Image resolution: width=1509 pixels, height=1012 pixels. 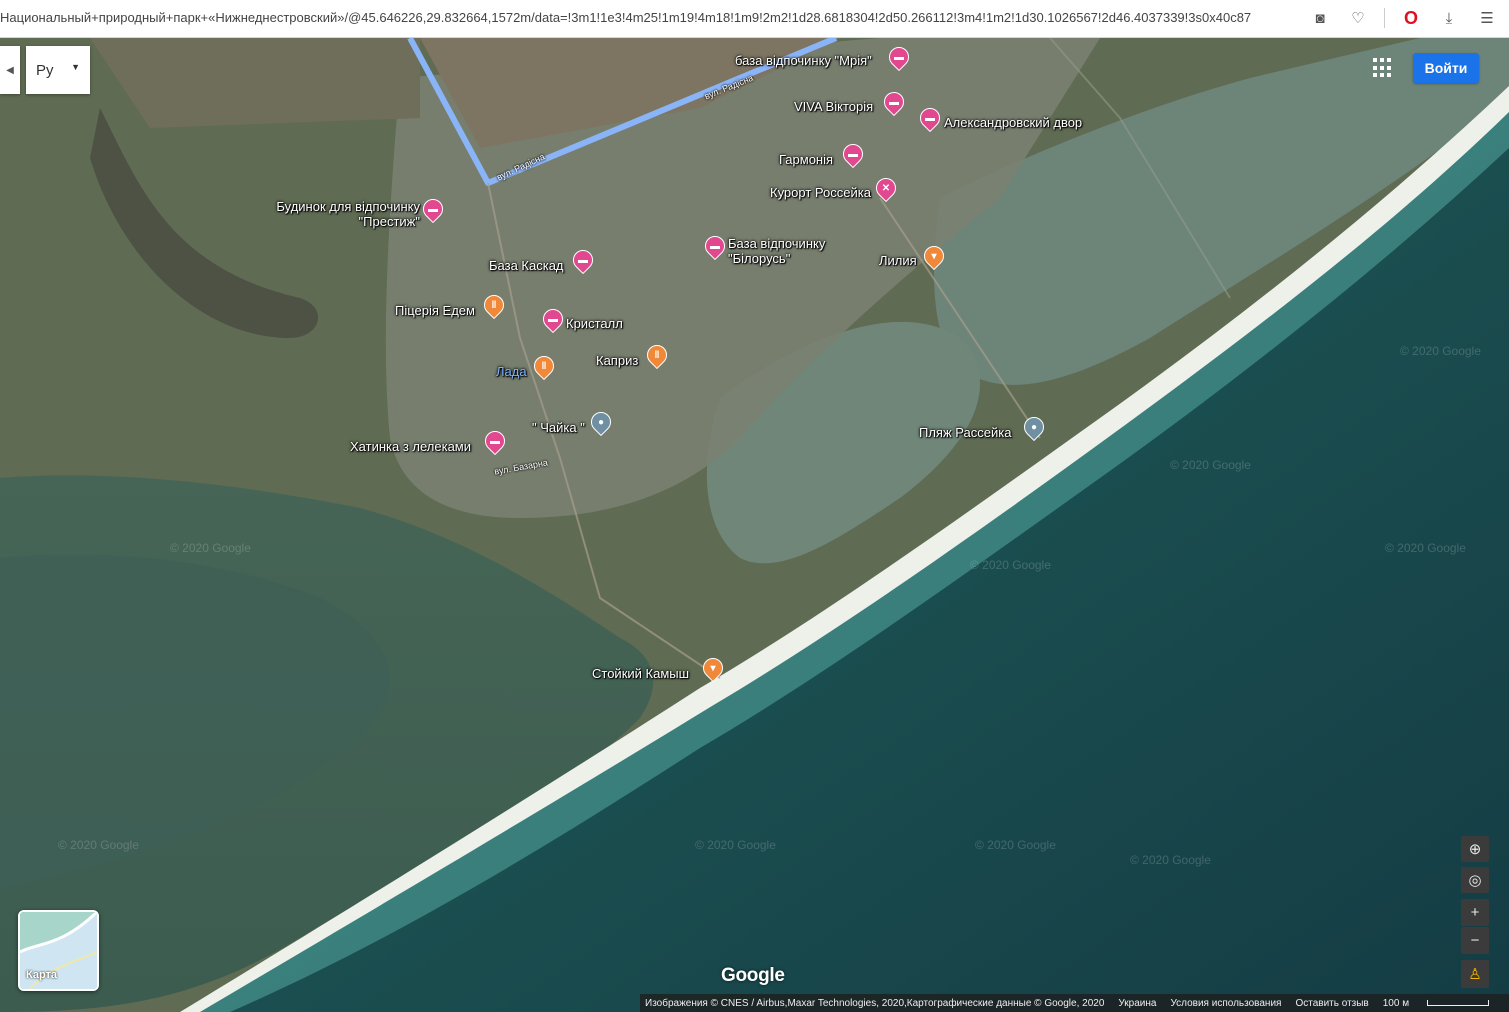 What do you see at coordinates (1475, 974) in the screenshot?
I see `pegman-icon: ♙` at bounding box center [1475, 974].